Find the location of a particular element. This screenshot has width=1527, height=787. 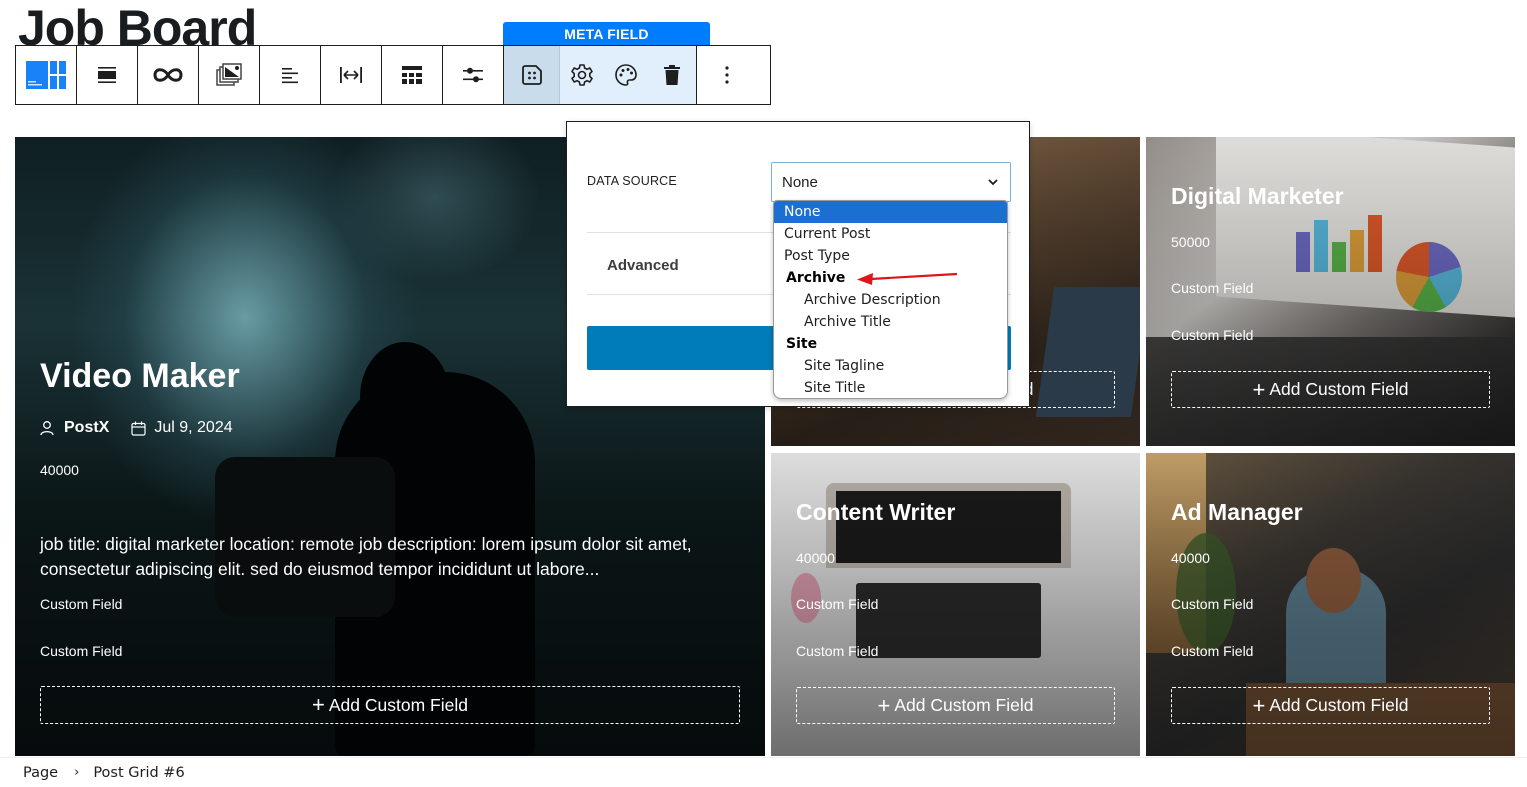

text-align-button is located at coordinates (290, 75).